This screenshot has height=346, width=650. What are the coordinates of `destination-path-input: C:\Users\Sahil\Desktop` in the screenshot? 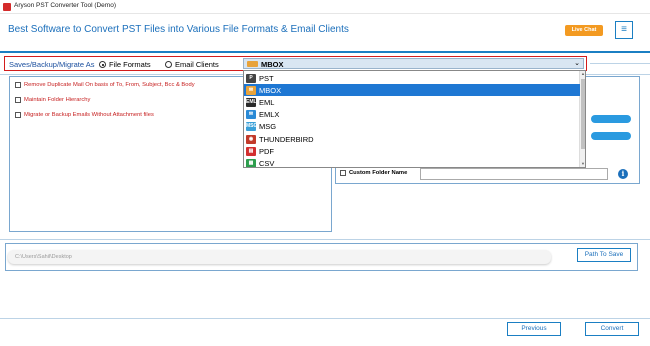 It's located at (279, 257).